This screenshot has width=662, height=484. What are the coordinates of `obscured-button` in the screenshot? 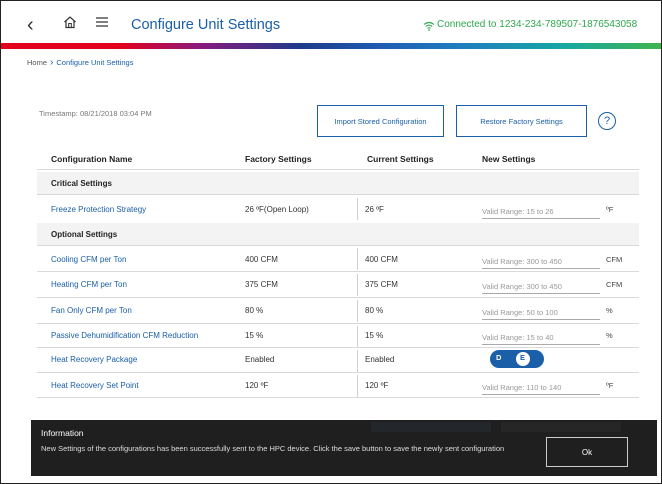 It's located at (561, 427).